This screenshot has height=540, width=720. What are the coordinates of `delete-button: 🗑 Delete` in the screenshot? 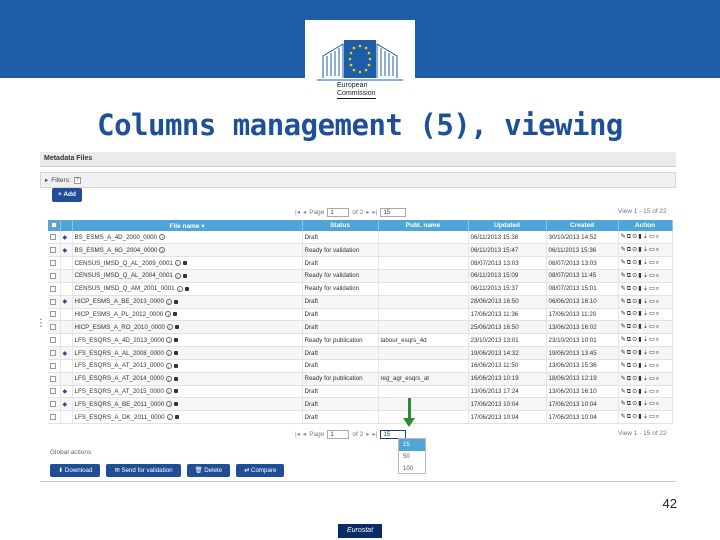 It's located at (208, 470).